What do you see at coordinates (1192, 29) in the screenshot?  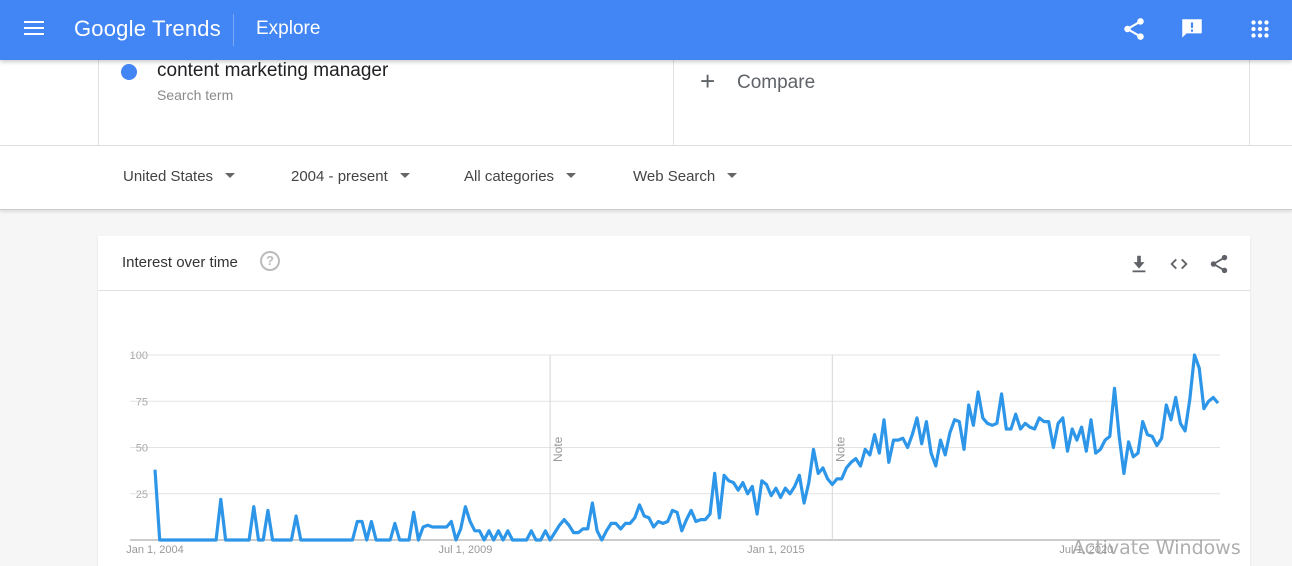 I see `feedback-icon` at bounding box center [1192, 29].